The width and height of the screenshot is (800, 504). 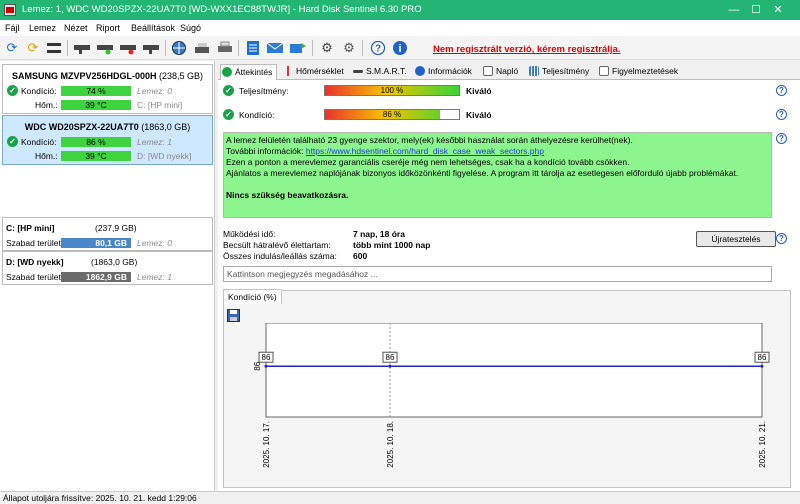 What do you see at coordinates (778, 10) in the screenshot?
I see `close-button: ✕` at bounding box center [778, 10].